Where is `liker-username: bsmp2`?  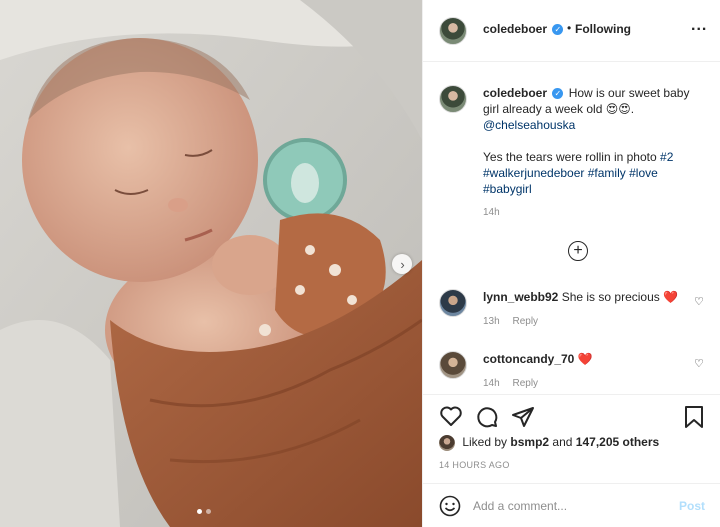
liker-username: bsmp2 is located at coordinates (529, 442).